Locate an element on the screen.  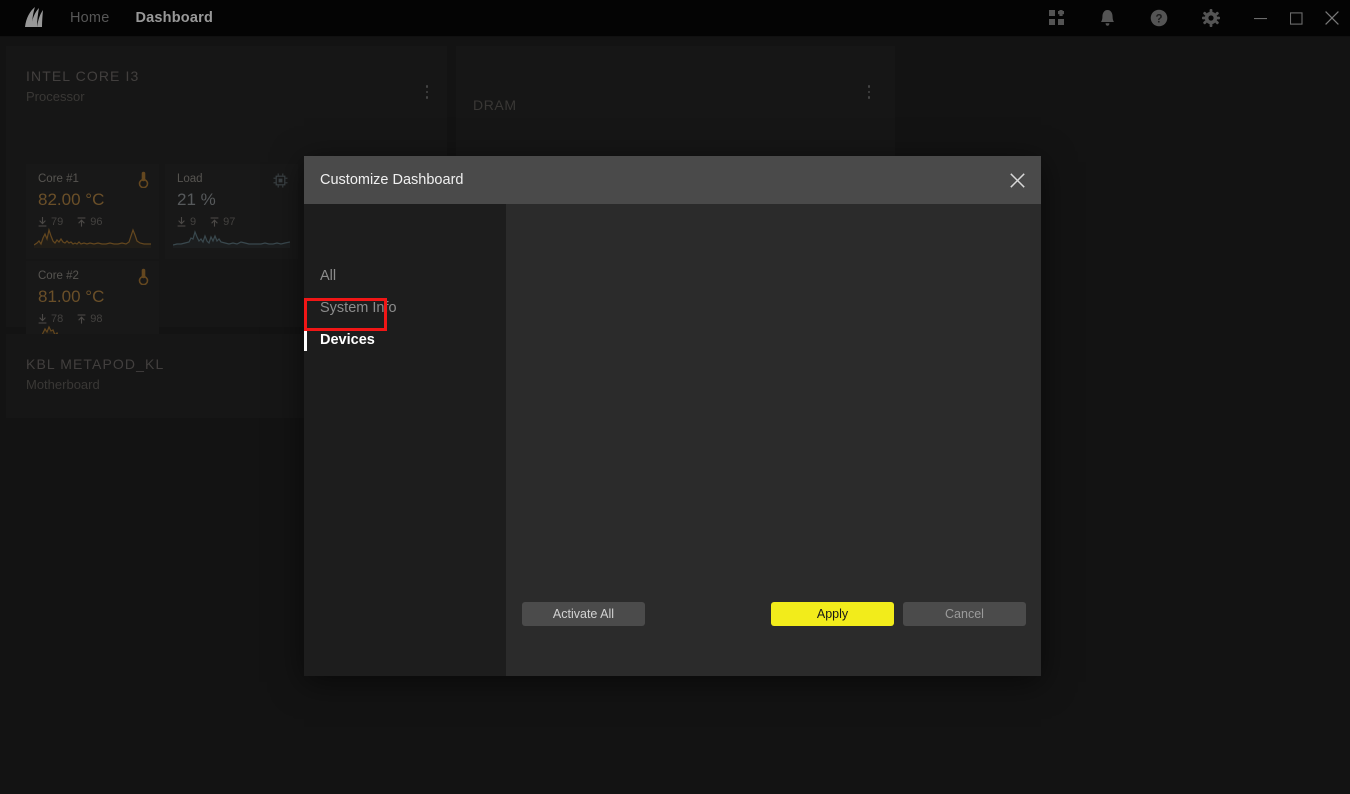
tile-load-label: Load is located at coordinates (190, 179).